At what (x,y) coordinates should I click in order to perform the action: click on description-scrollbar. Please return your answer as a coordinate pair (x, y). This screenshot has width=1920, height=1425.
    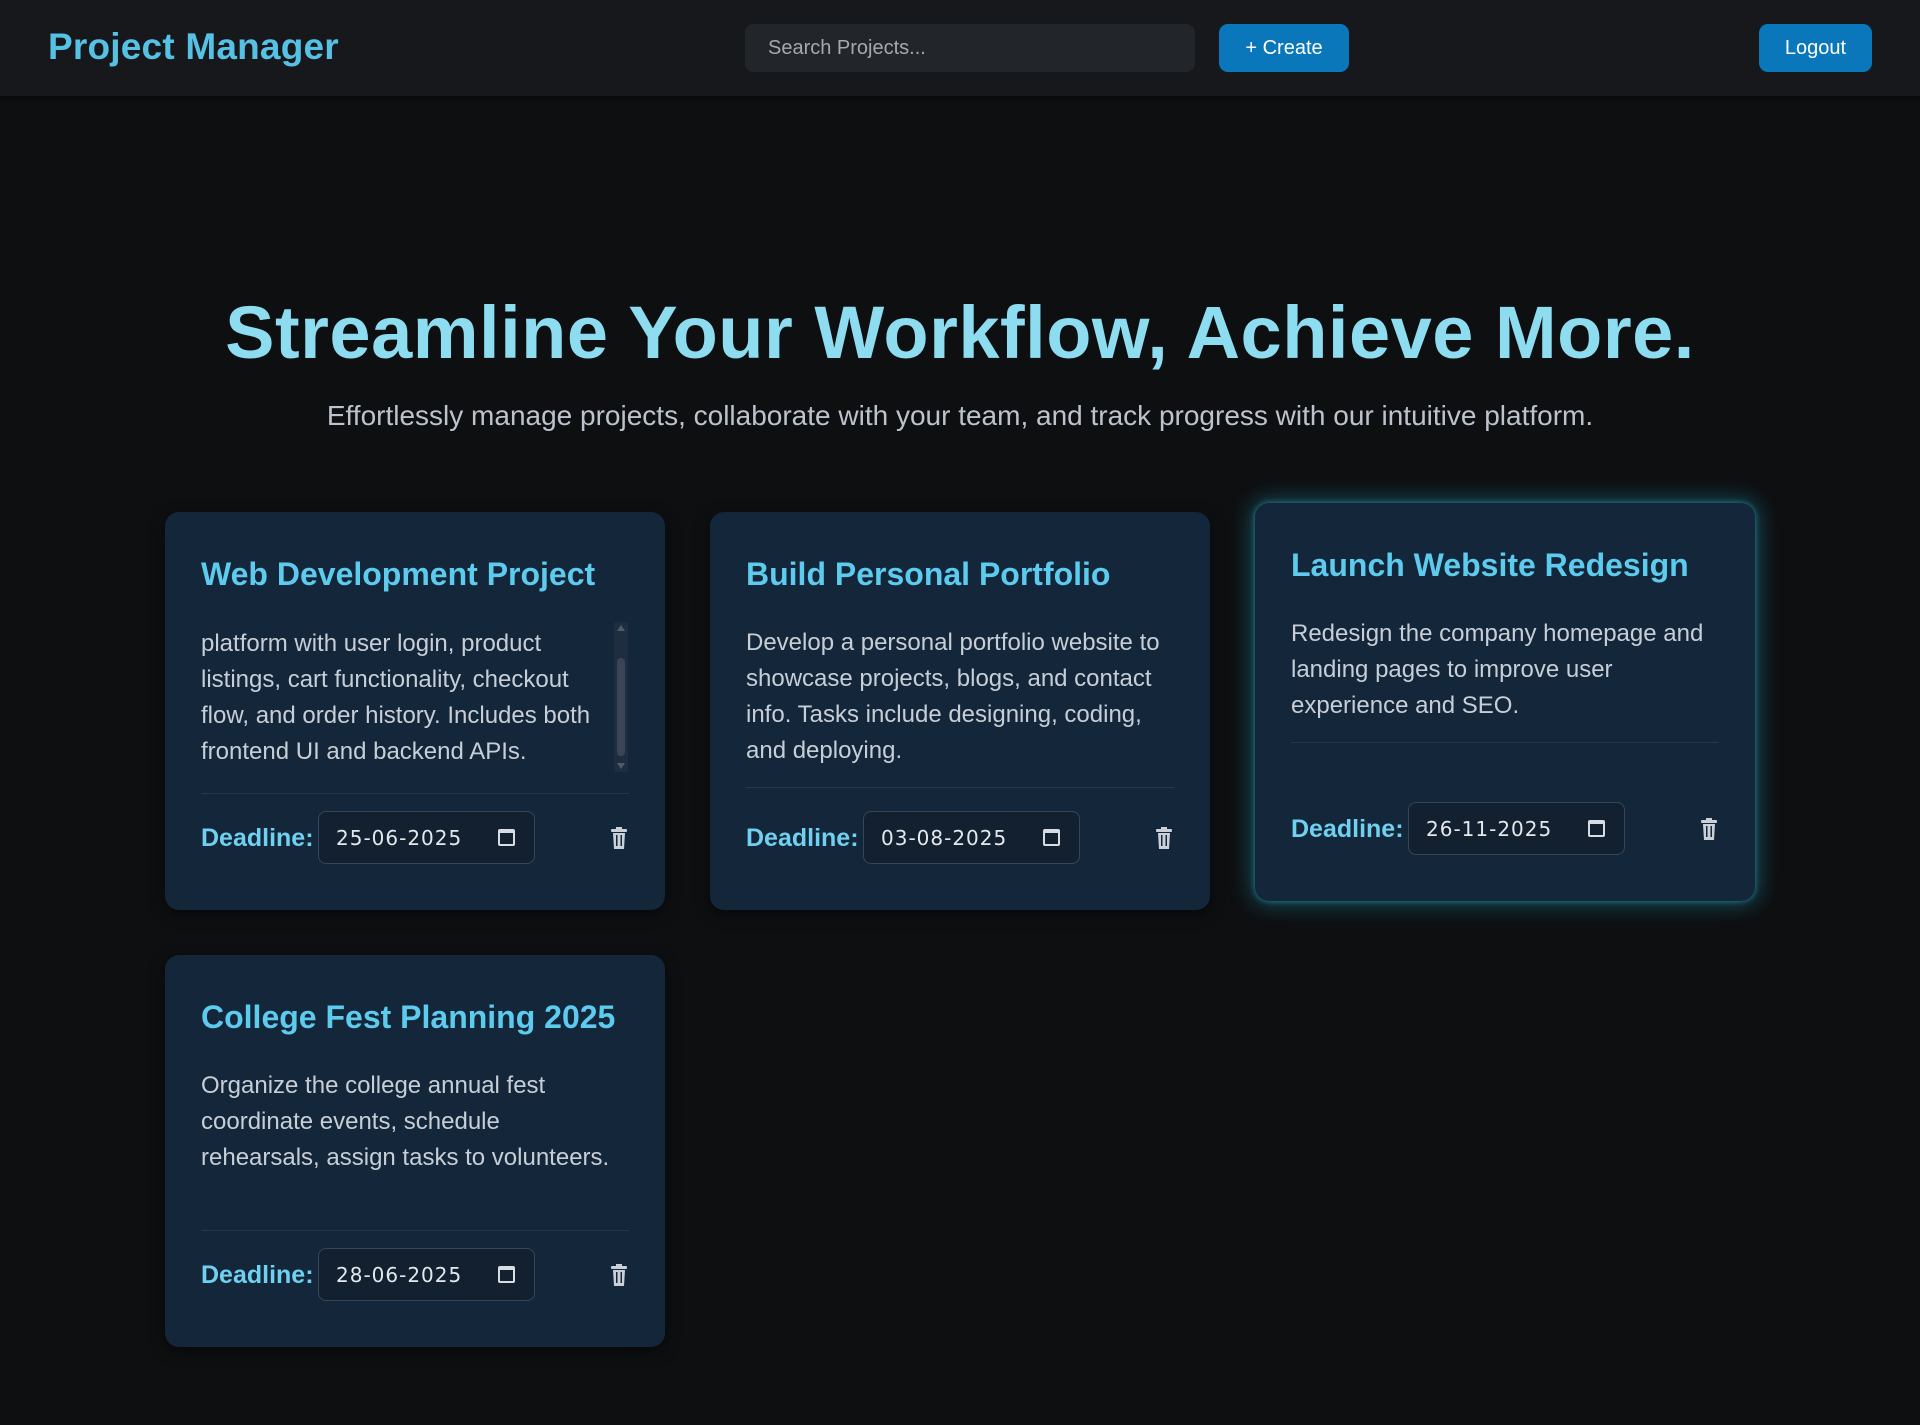
    Looking at the image, I should click on (621, 697).